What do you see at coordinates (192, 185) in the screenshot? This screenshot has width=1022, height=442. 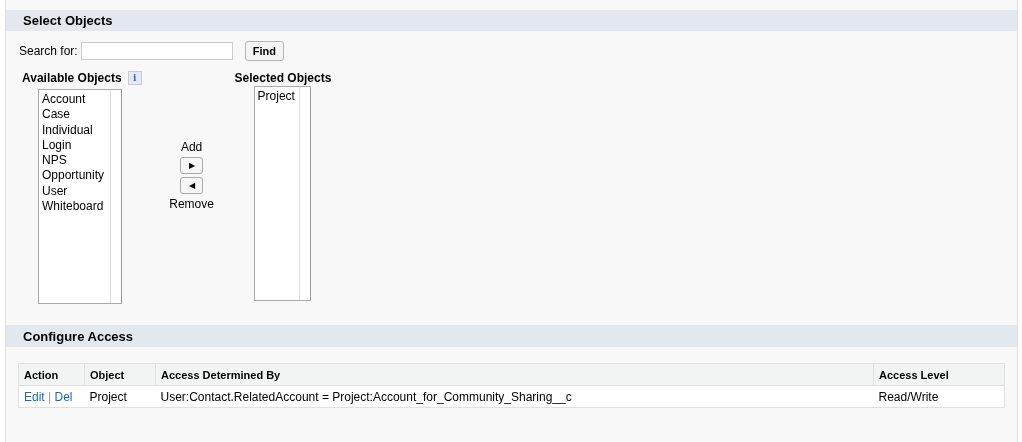 I see `remove-button: ◀` at bounding box center [192, 185].